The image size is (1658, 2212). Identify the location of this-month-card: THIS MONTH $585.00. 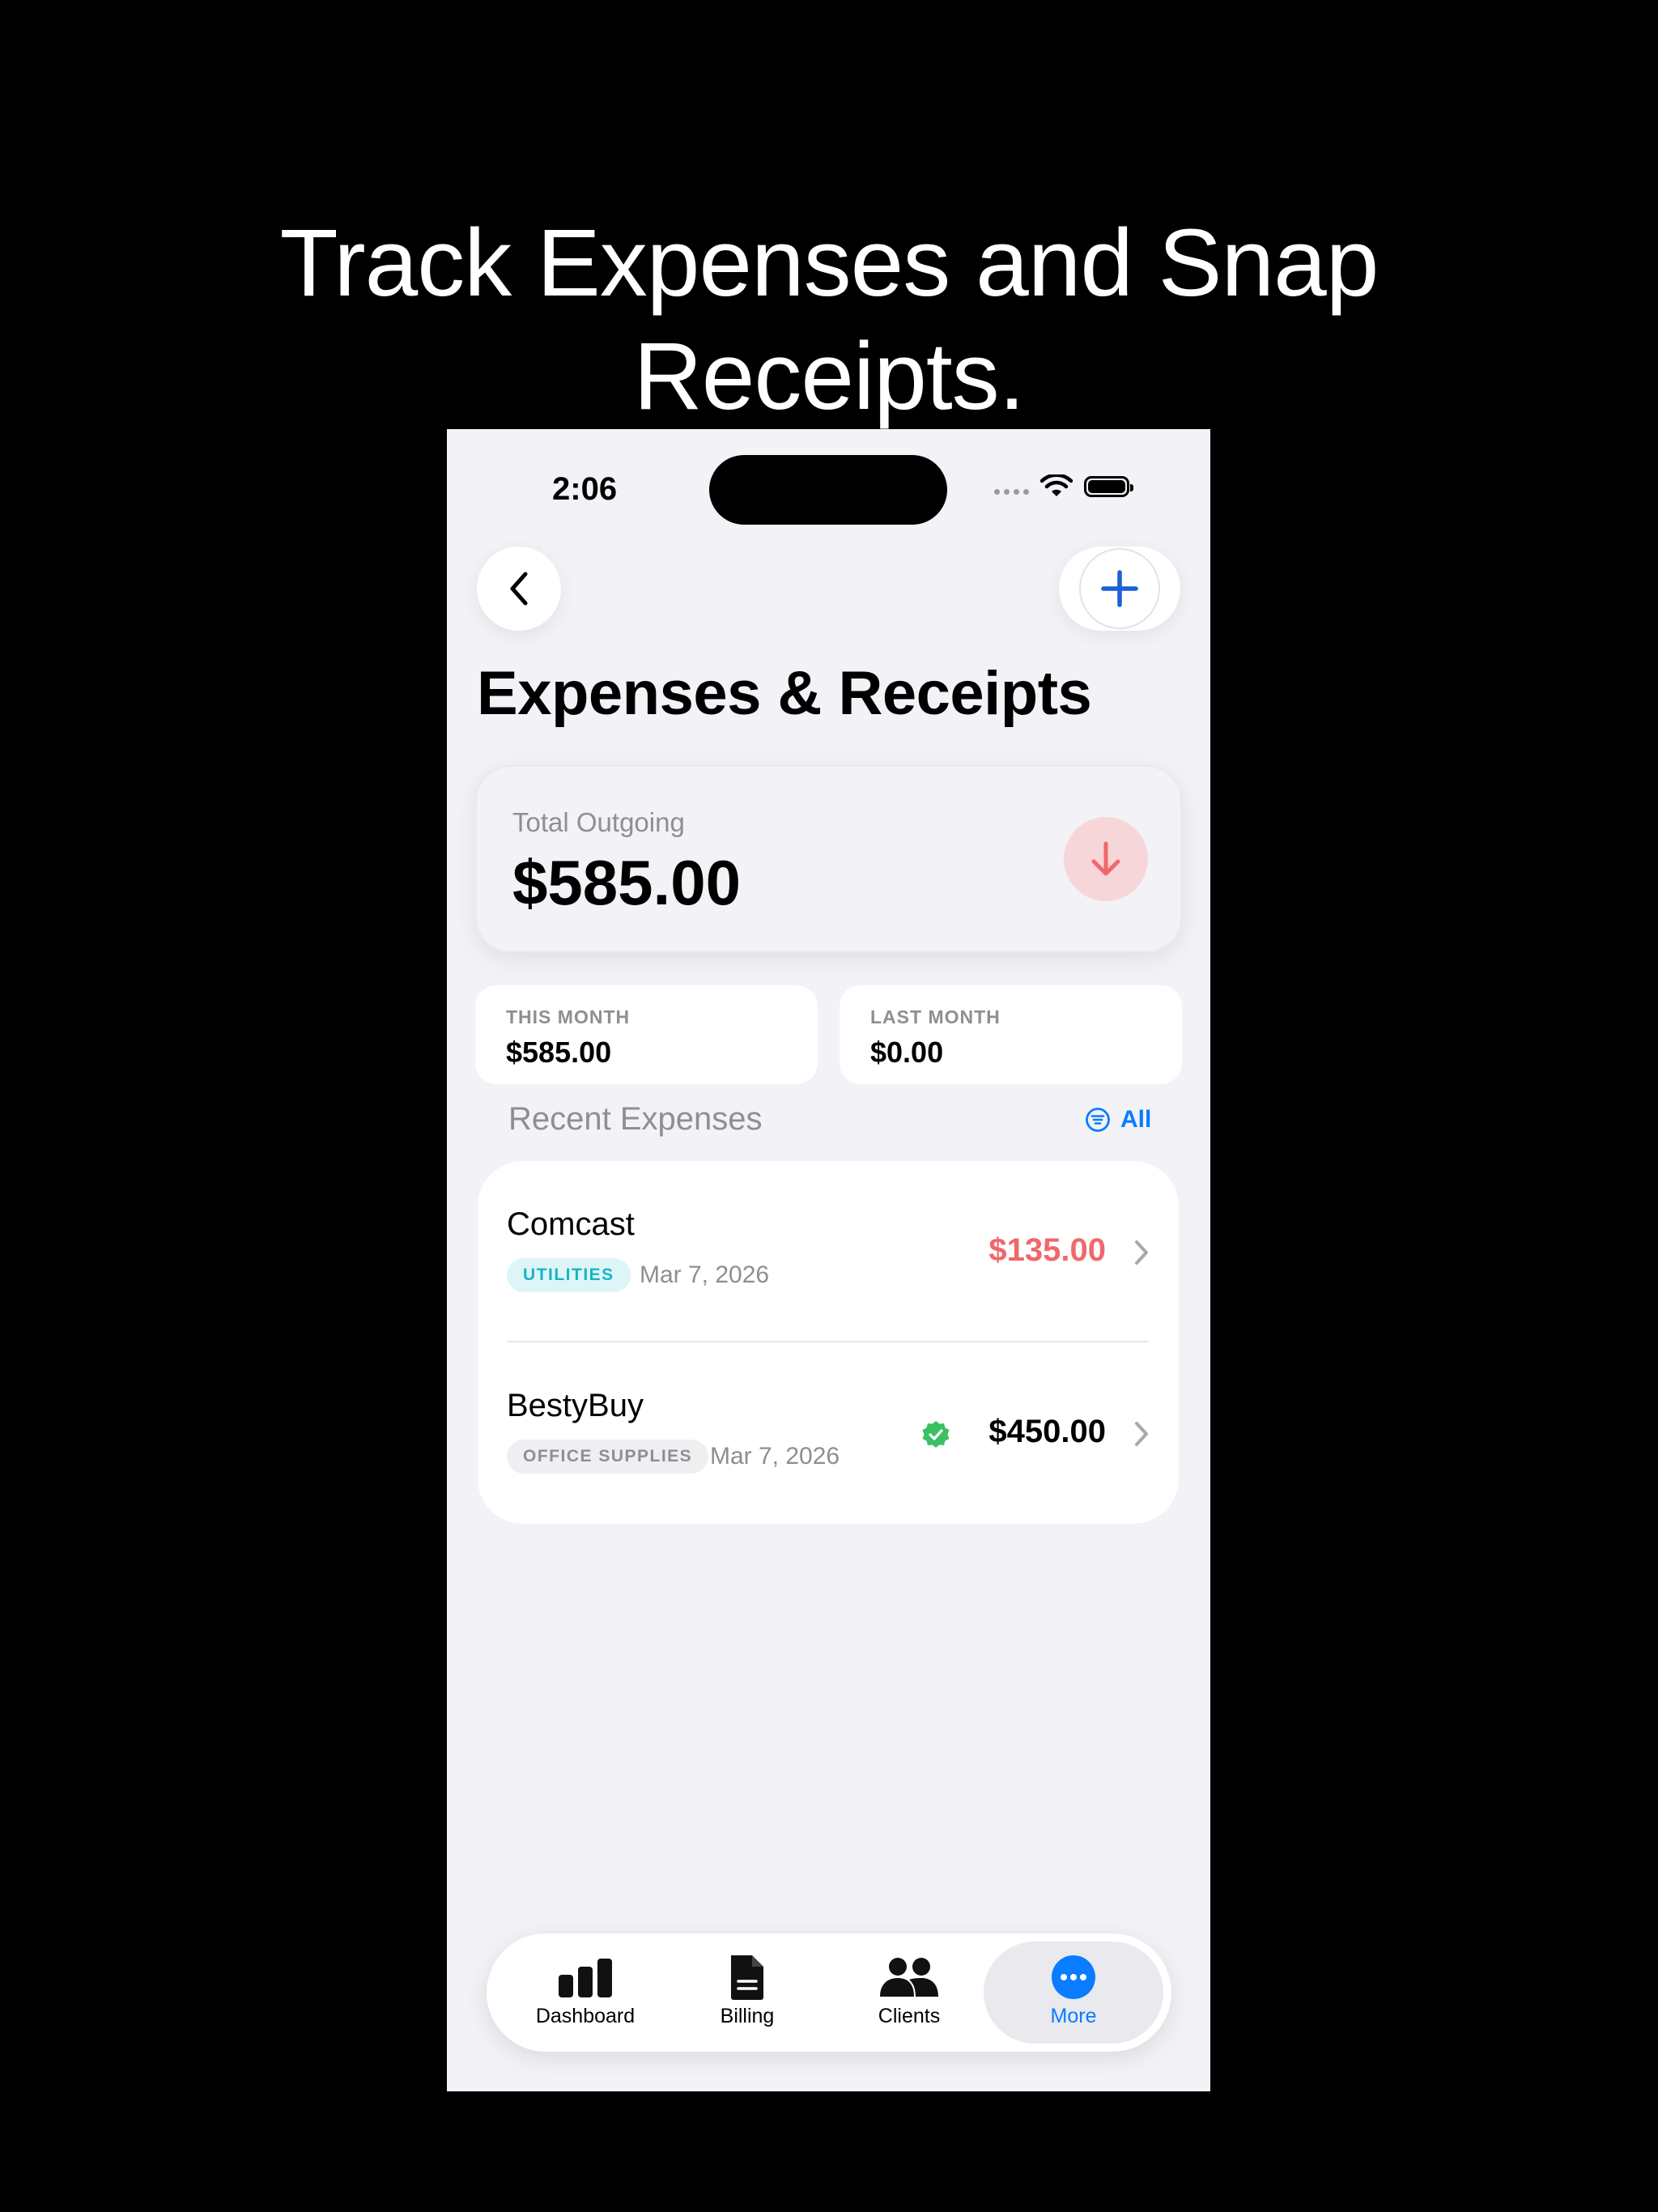
(646, 1035).